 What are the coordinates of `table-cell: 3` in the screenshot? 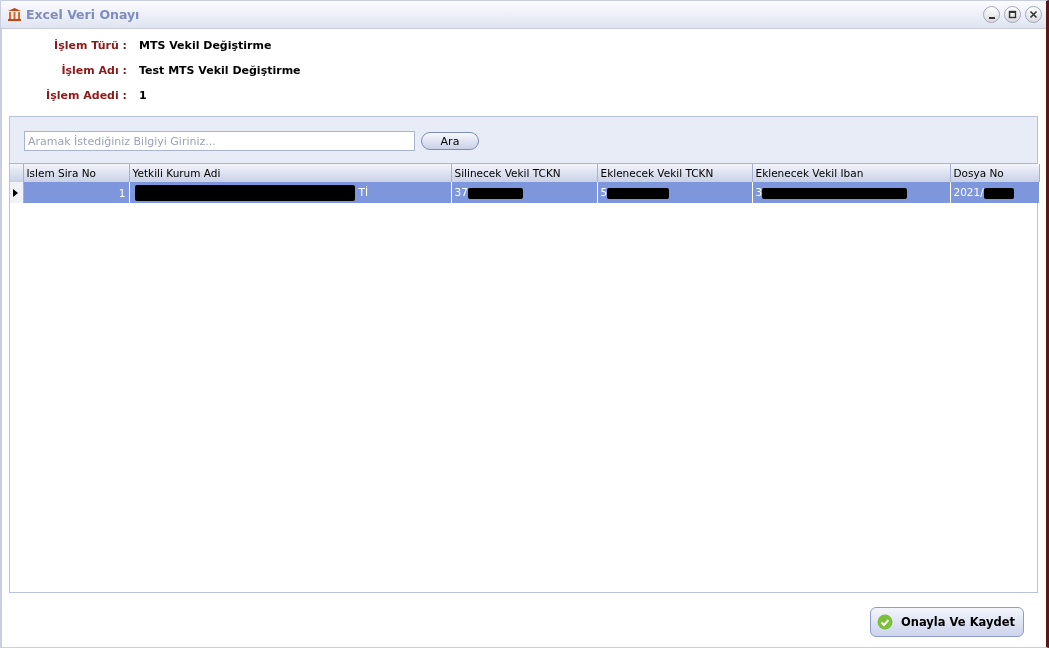 It's located at (759, 192).